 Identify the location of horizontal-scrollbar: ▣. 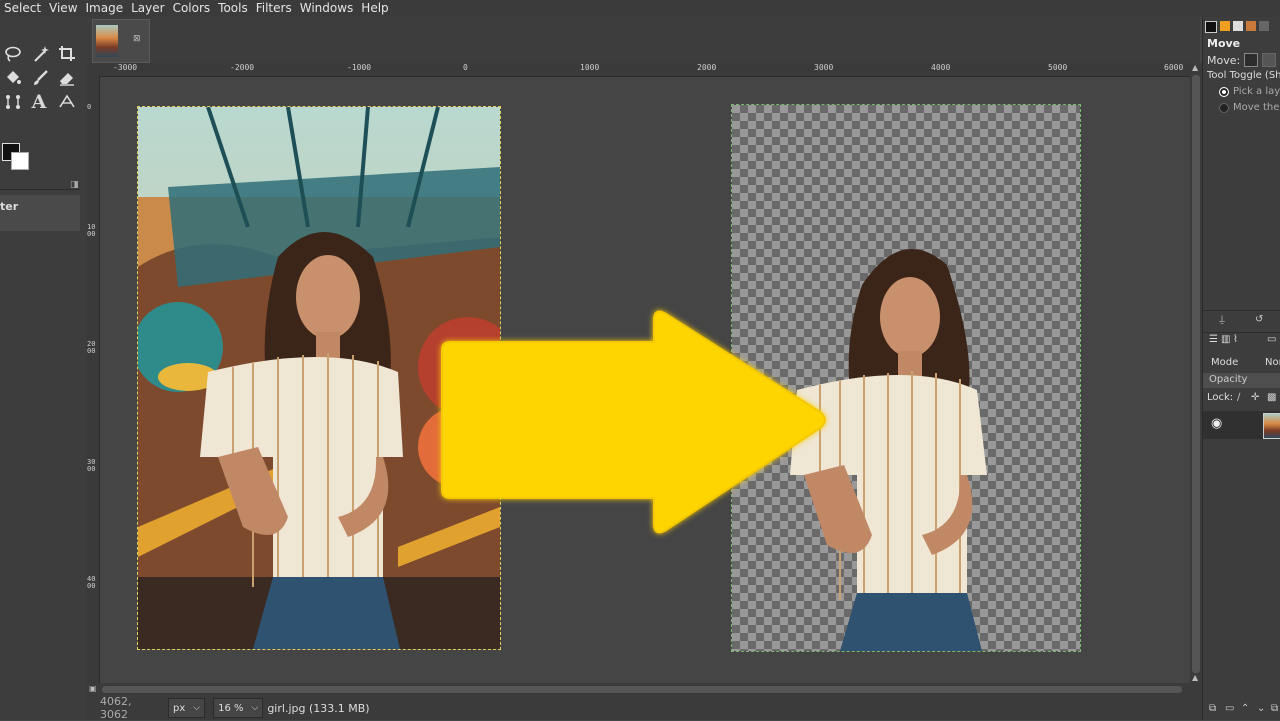
(644, 689).